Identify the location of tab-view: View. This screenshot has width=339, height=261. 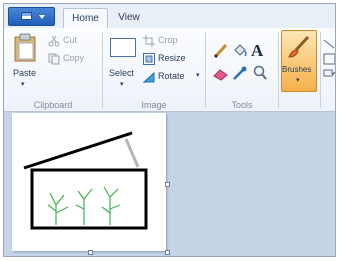
(129, 18).